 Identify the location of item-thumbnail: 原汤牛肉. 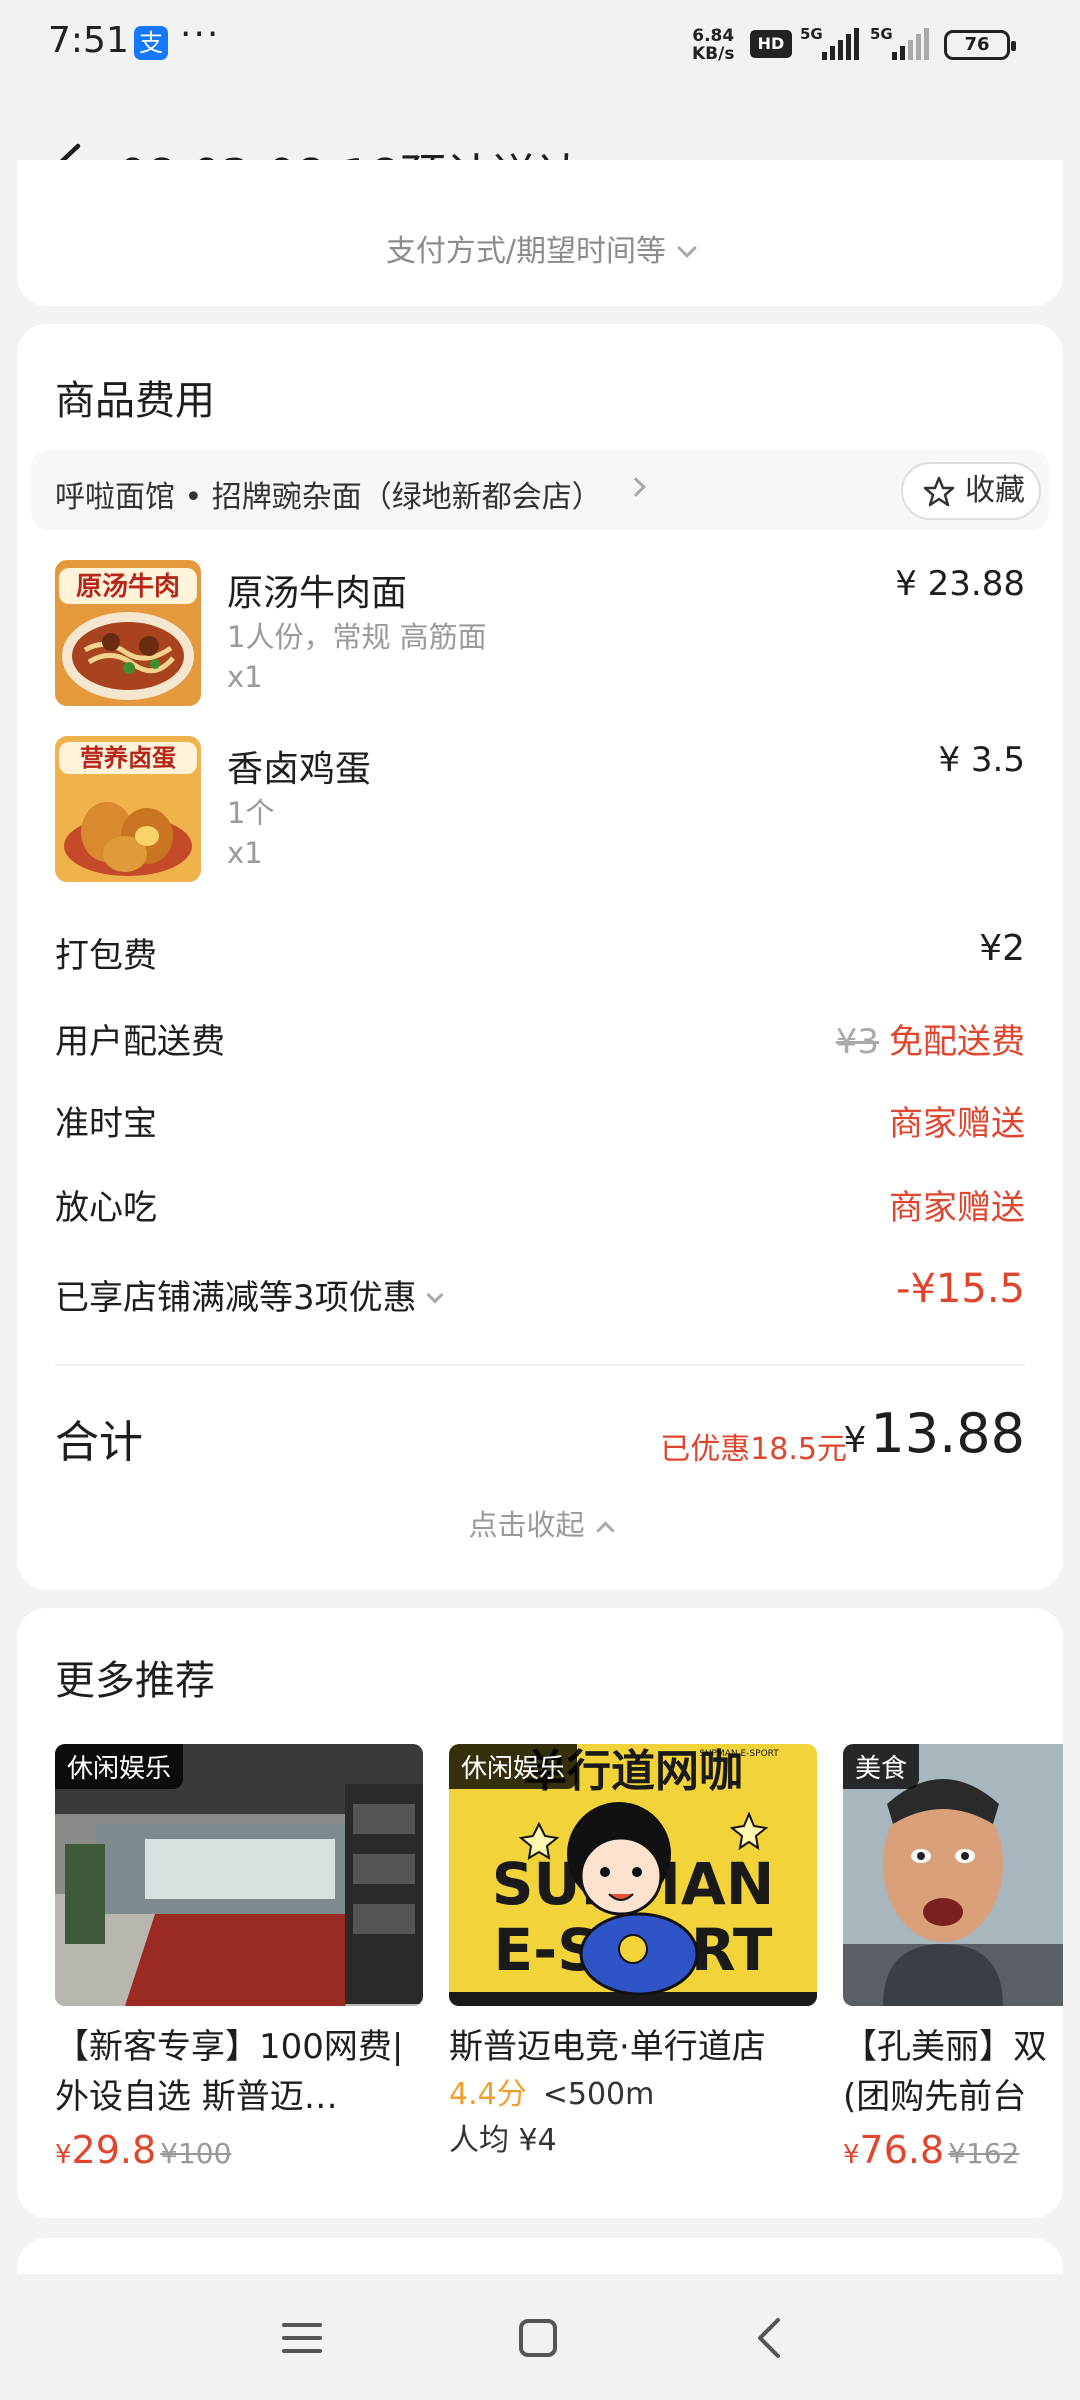
(128, 633).